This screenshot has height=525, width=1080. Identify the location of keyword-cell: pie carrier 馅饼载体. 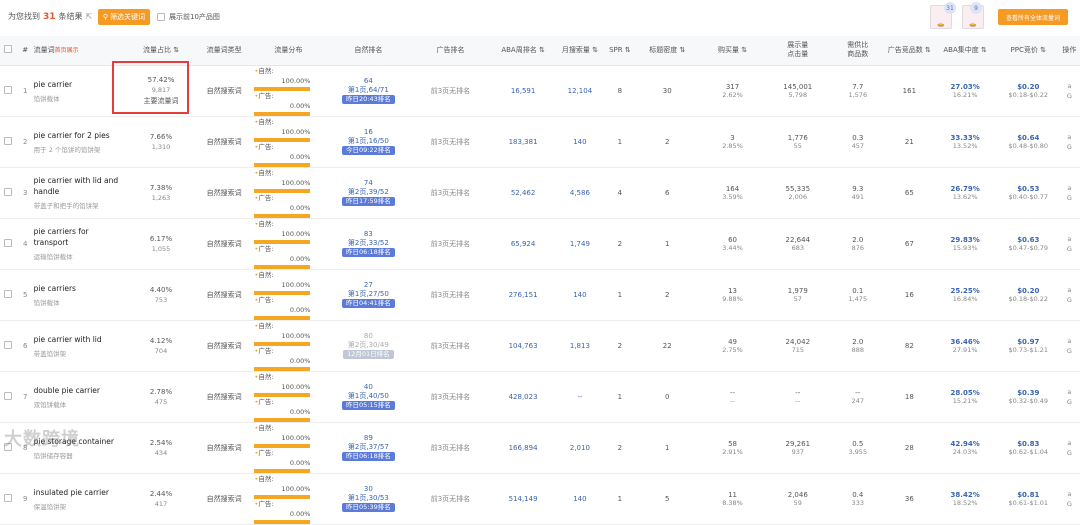
(79, 91).